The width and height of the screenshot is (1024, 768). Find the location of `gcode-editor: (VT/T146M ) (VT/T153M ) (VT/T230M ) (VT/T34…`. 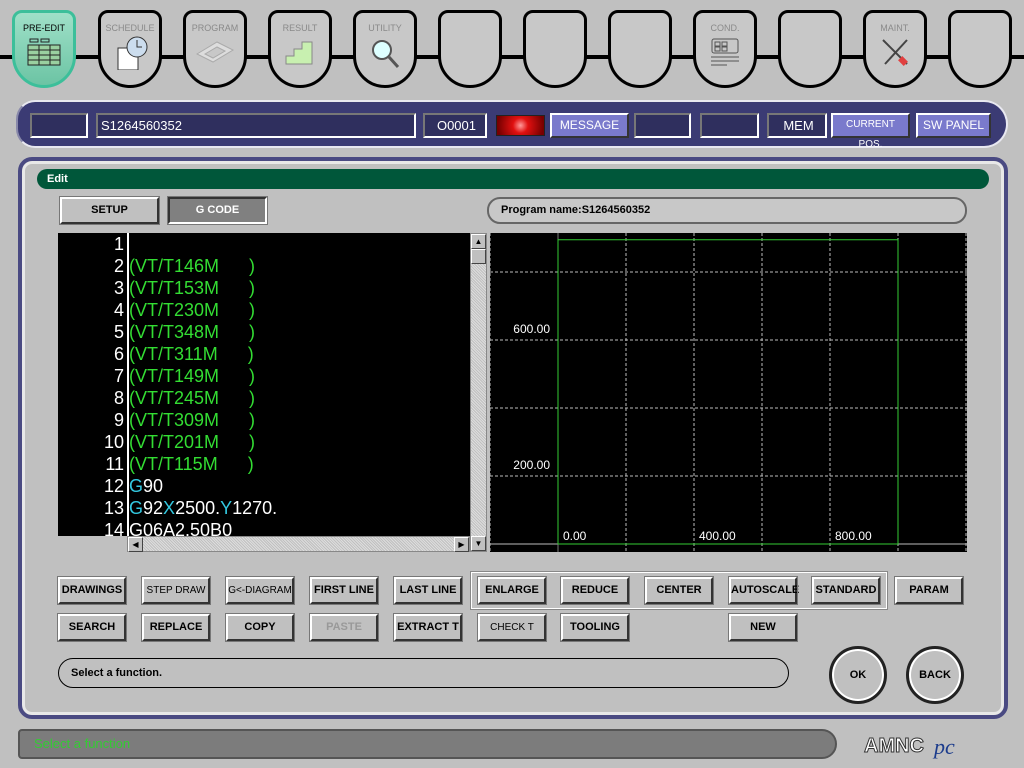

gcode-editor: (VT/T146M ) (VT/T153M ) (VT/T230M ) (VT/T34… is located at coordinates (298, 384).